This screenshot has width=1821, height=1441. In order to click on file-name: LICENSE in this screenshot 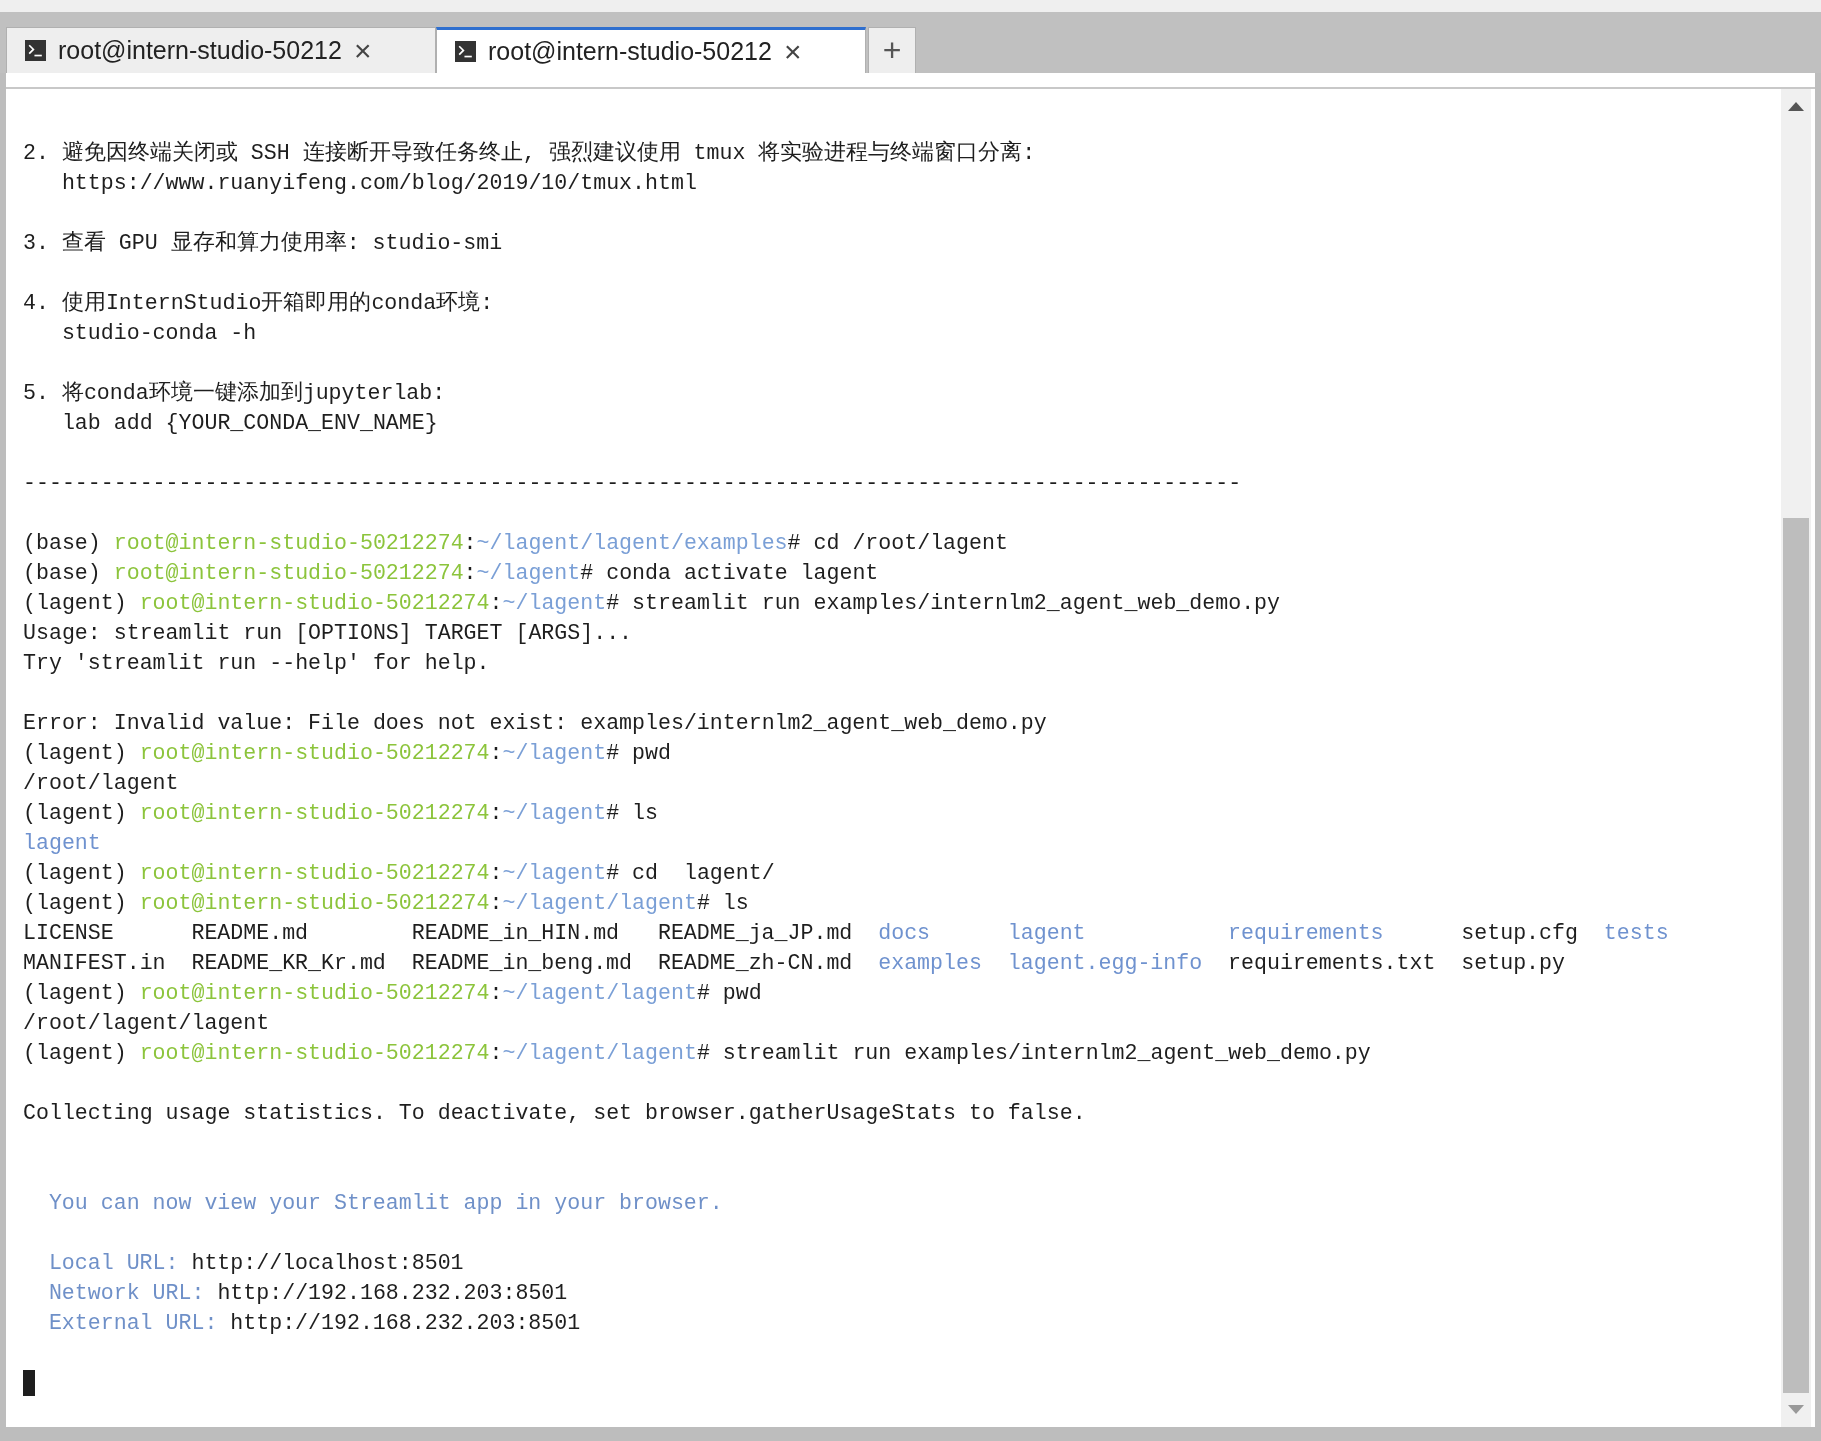, I will do `click(69, 933)`.